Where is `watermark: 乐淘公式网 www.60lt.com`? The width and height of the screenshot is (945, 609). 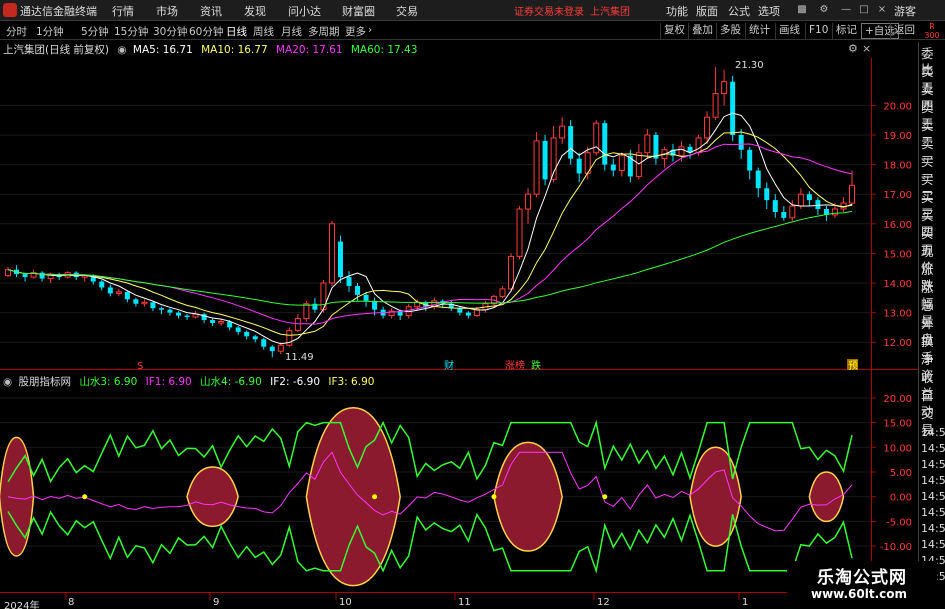
watermark: 乐淘公式网 www.60lt.com is located at coordinates (862, 584).